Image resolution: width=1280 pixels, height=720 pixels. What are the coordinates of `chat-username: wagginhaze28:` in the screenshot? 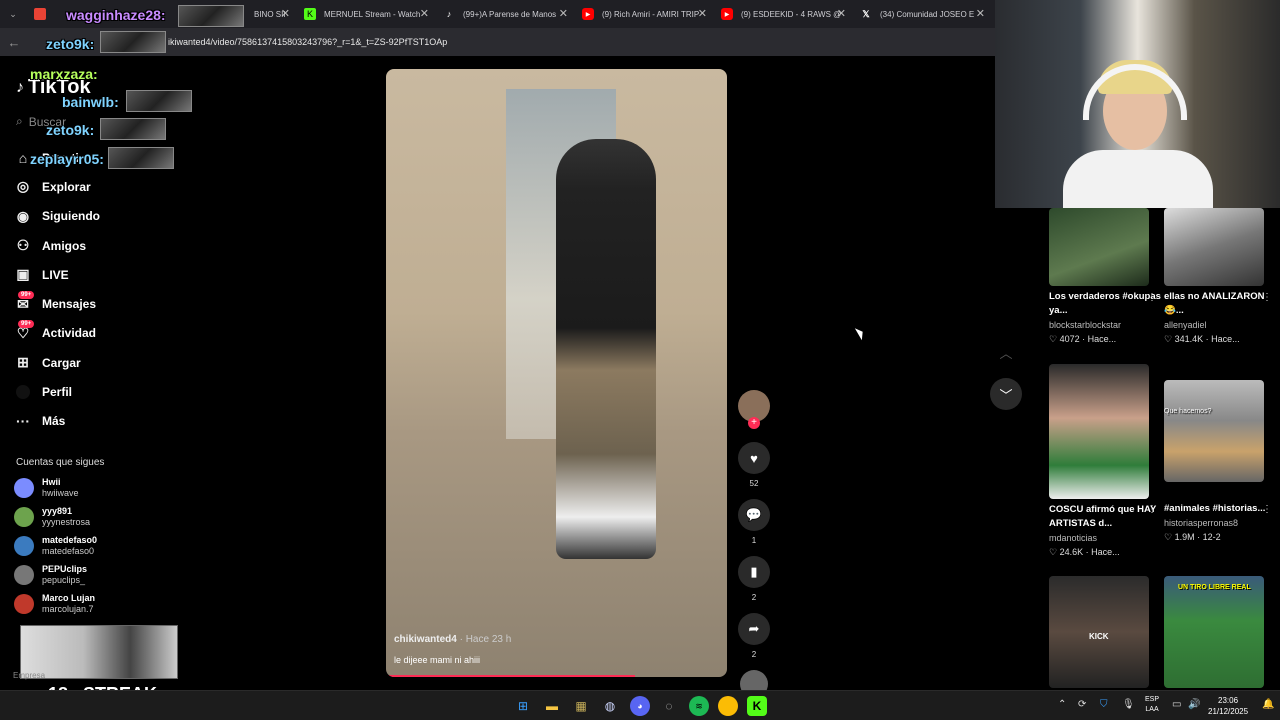 It's located at (116, 15).